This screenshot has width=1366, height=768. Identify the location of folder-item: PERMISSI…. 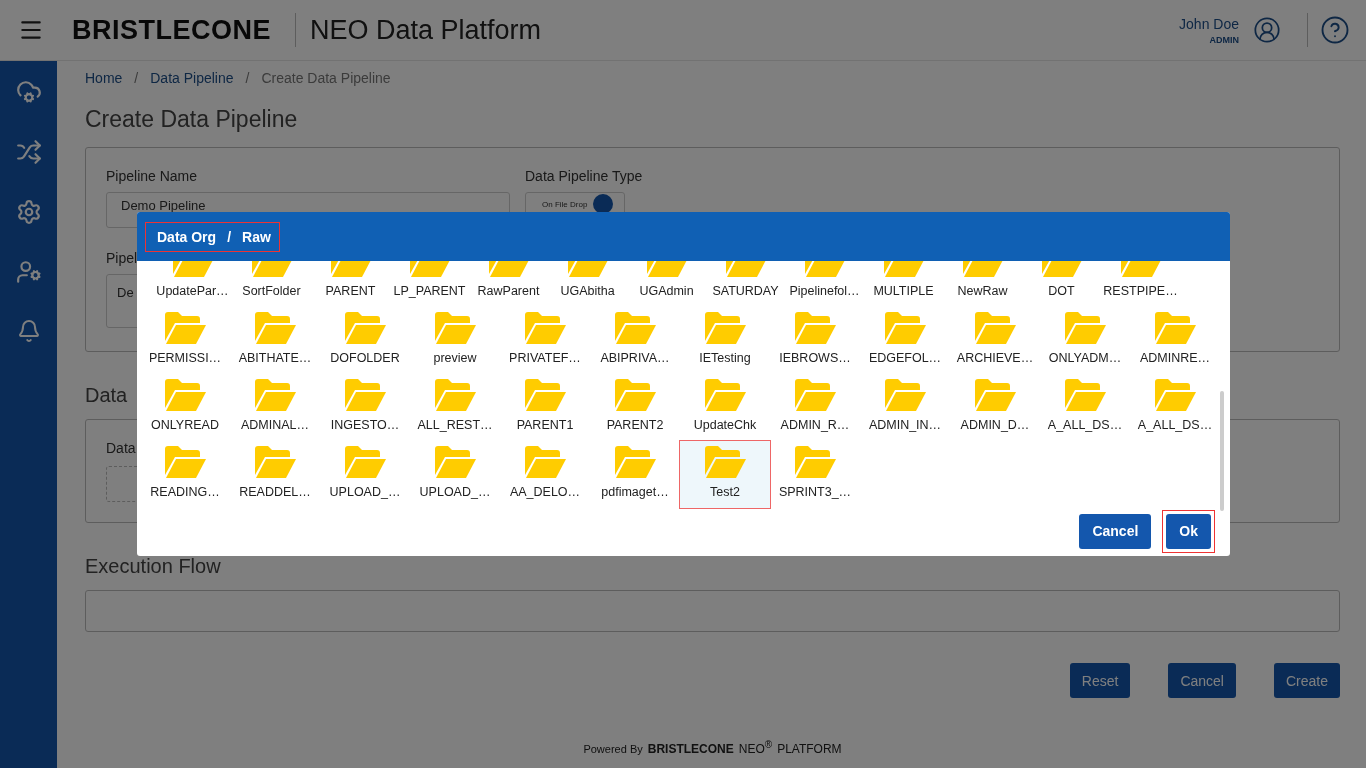
(185, 340).